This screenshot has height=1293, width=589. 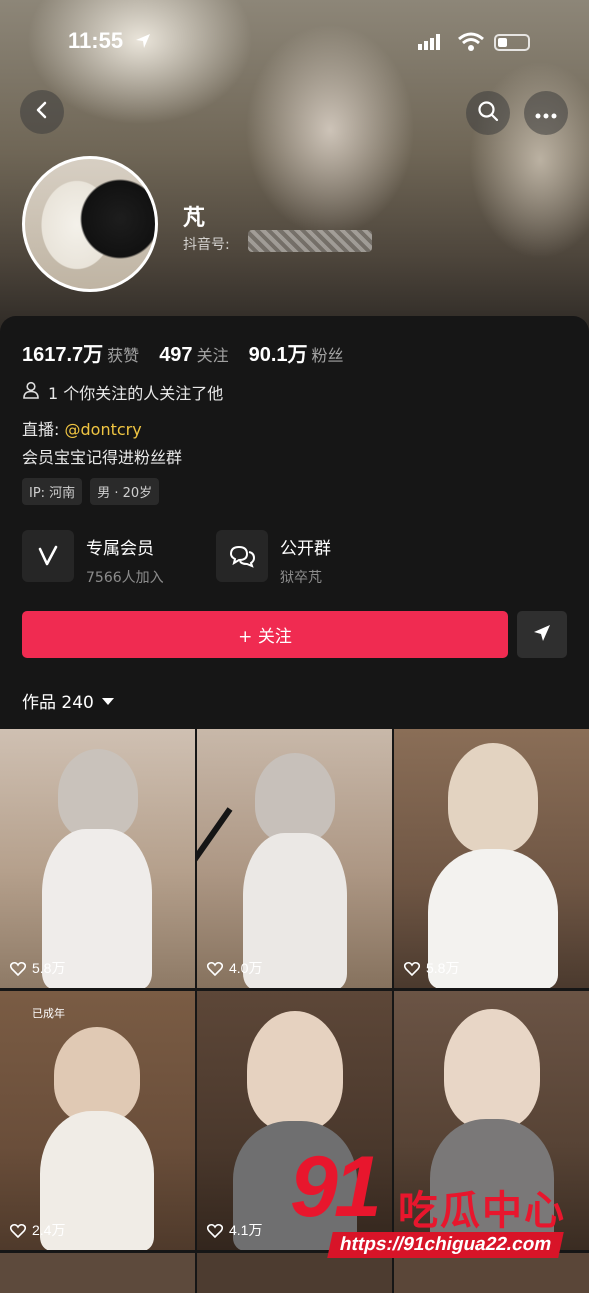 I want to click on video-tile: 已成年 2.4万, so click(x=97, y=1120).